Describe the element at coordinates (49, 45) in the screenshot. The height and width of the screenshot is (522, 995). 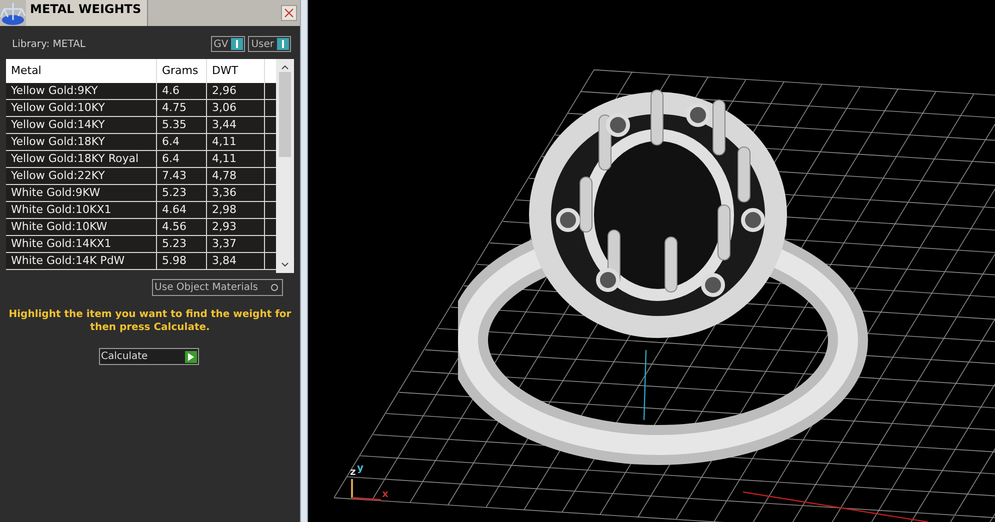
I see `library-label: Library: METAL` at that location.